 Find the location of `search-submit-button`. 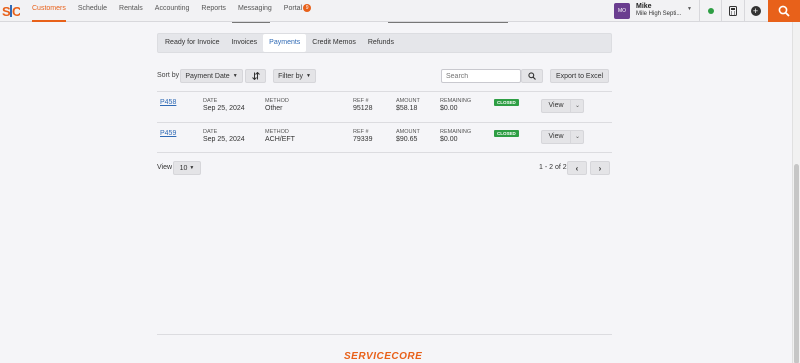

search-submit-button is located at coordinates (532, 76).